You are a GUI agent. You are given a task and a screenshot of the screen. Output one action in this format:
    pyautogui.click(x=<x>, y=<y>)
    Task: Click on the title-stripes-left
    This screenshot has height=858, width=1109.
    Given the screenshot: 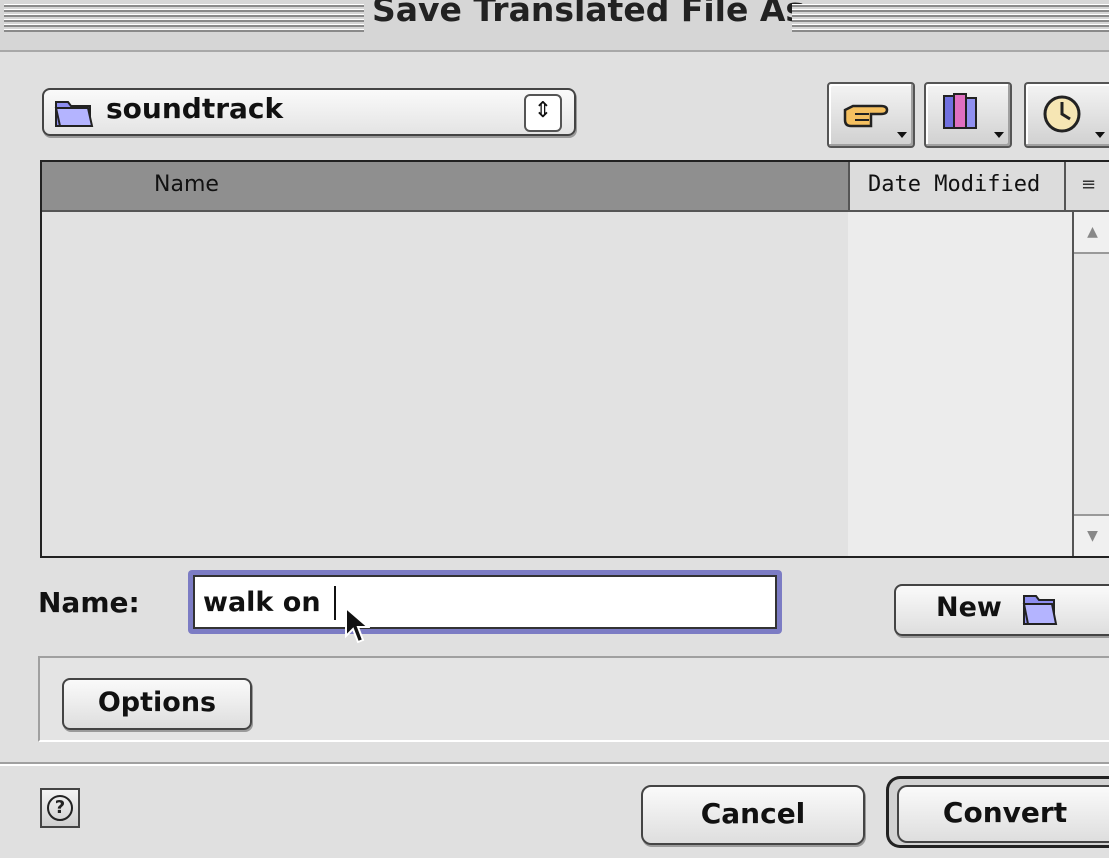 What is the action you would take?
    pyautogui.click(x=184, y=19)
    